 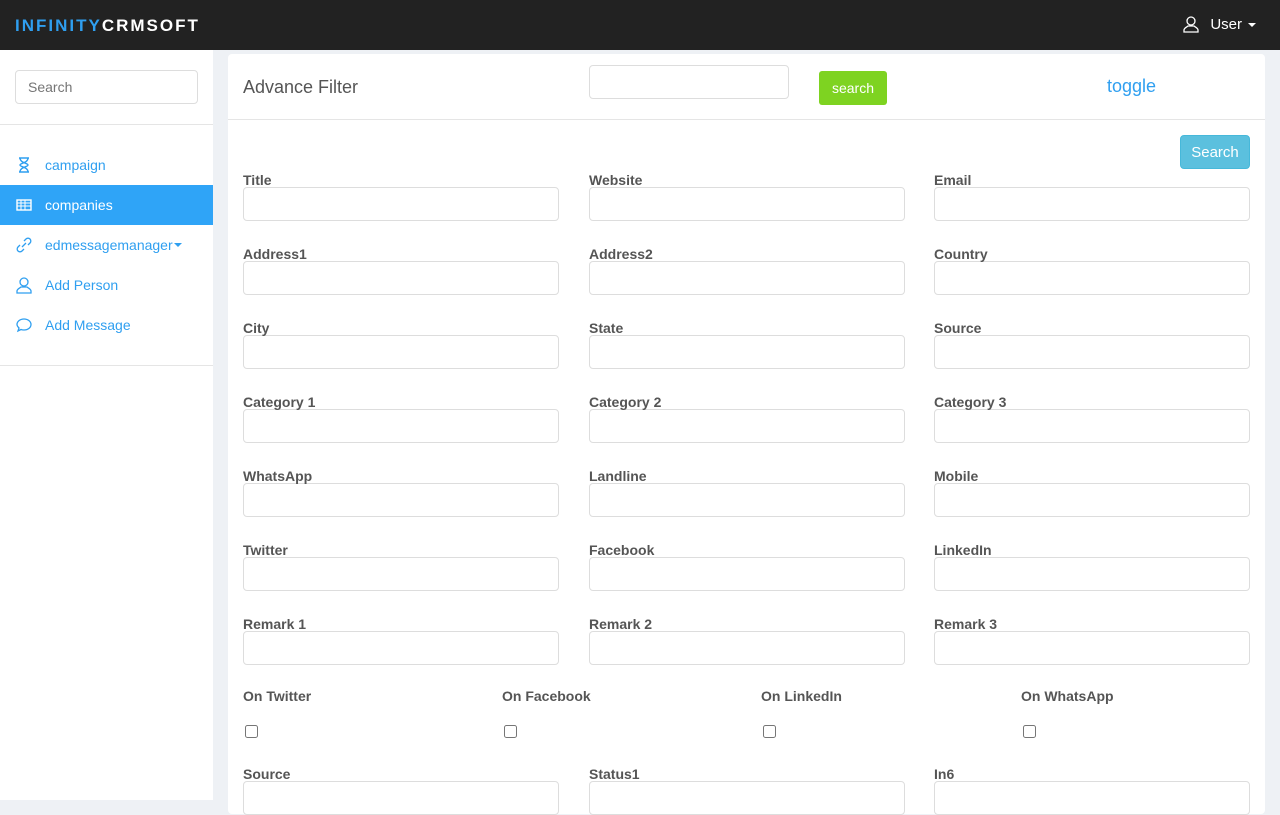 I want to click on field-address1: Address1, so click(x=401, y=270).